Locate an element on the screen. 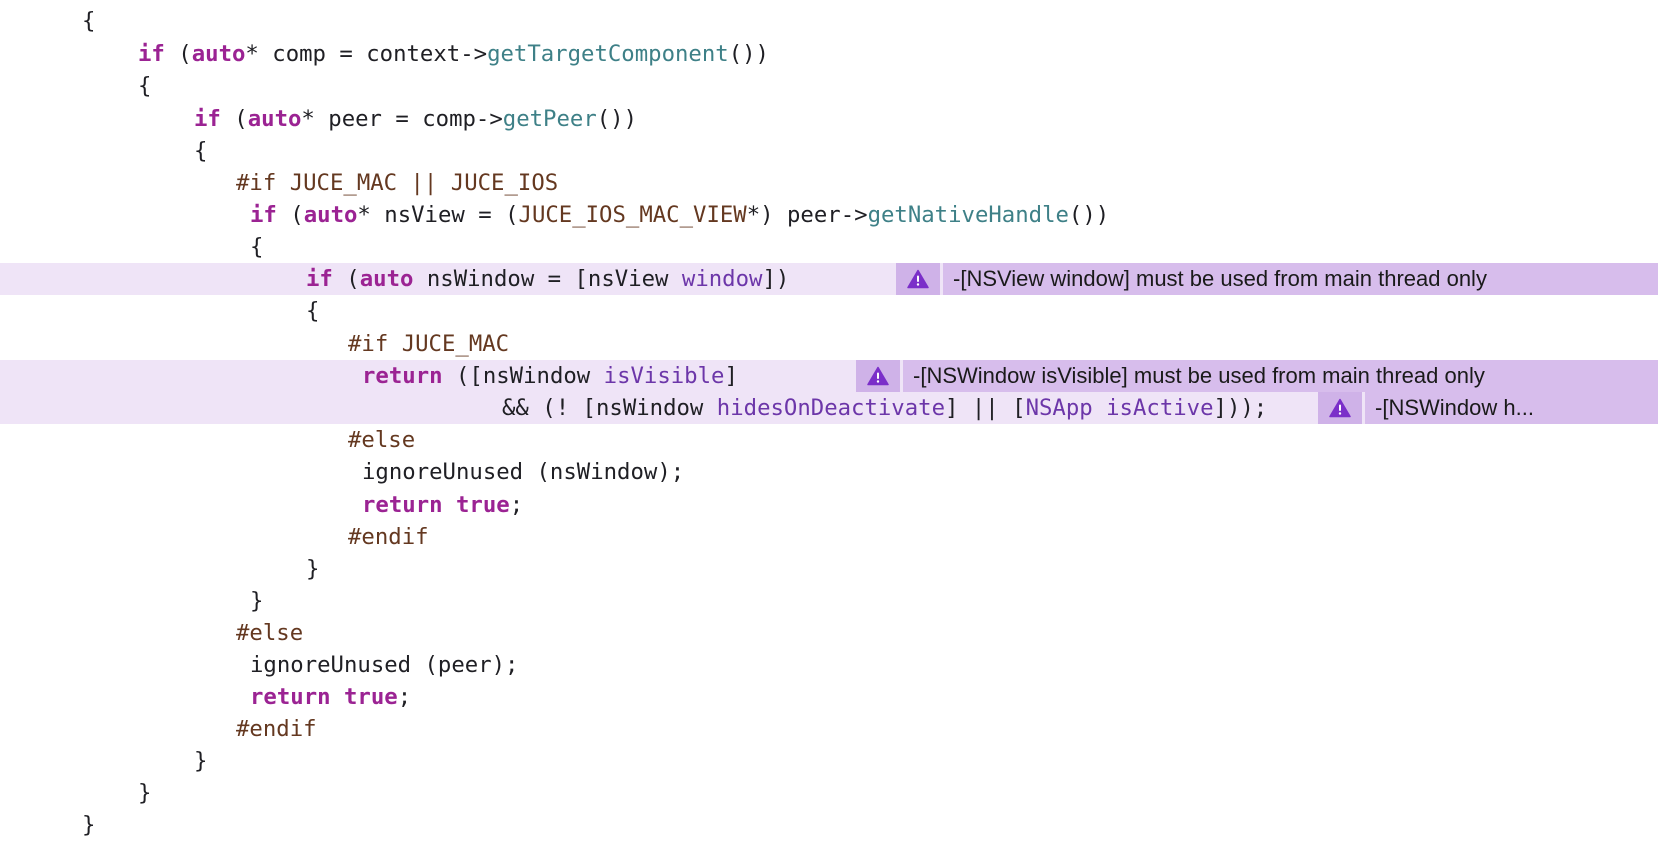 Image resolution: width=1658 pixels, height=868 pixels. code-text: return ([nsWindow isVisible] is located at coordinates (550, 376).